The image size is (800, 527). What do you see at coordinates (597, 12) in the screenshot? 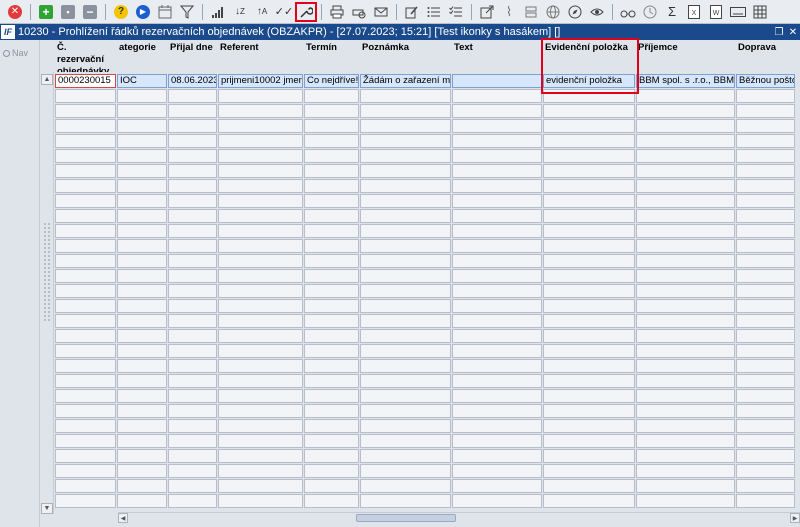
I see `eye-icon` at bounding box center [597, 12].